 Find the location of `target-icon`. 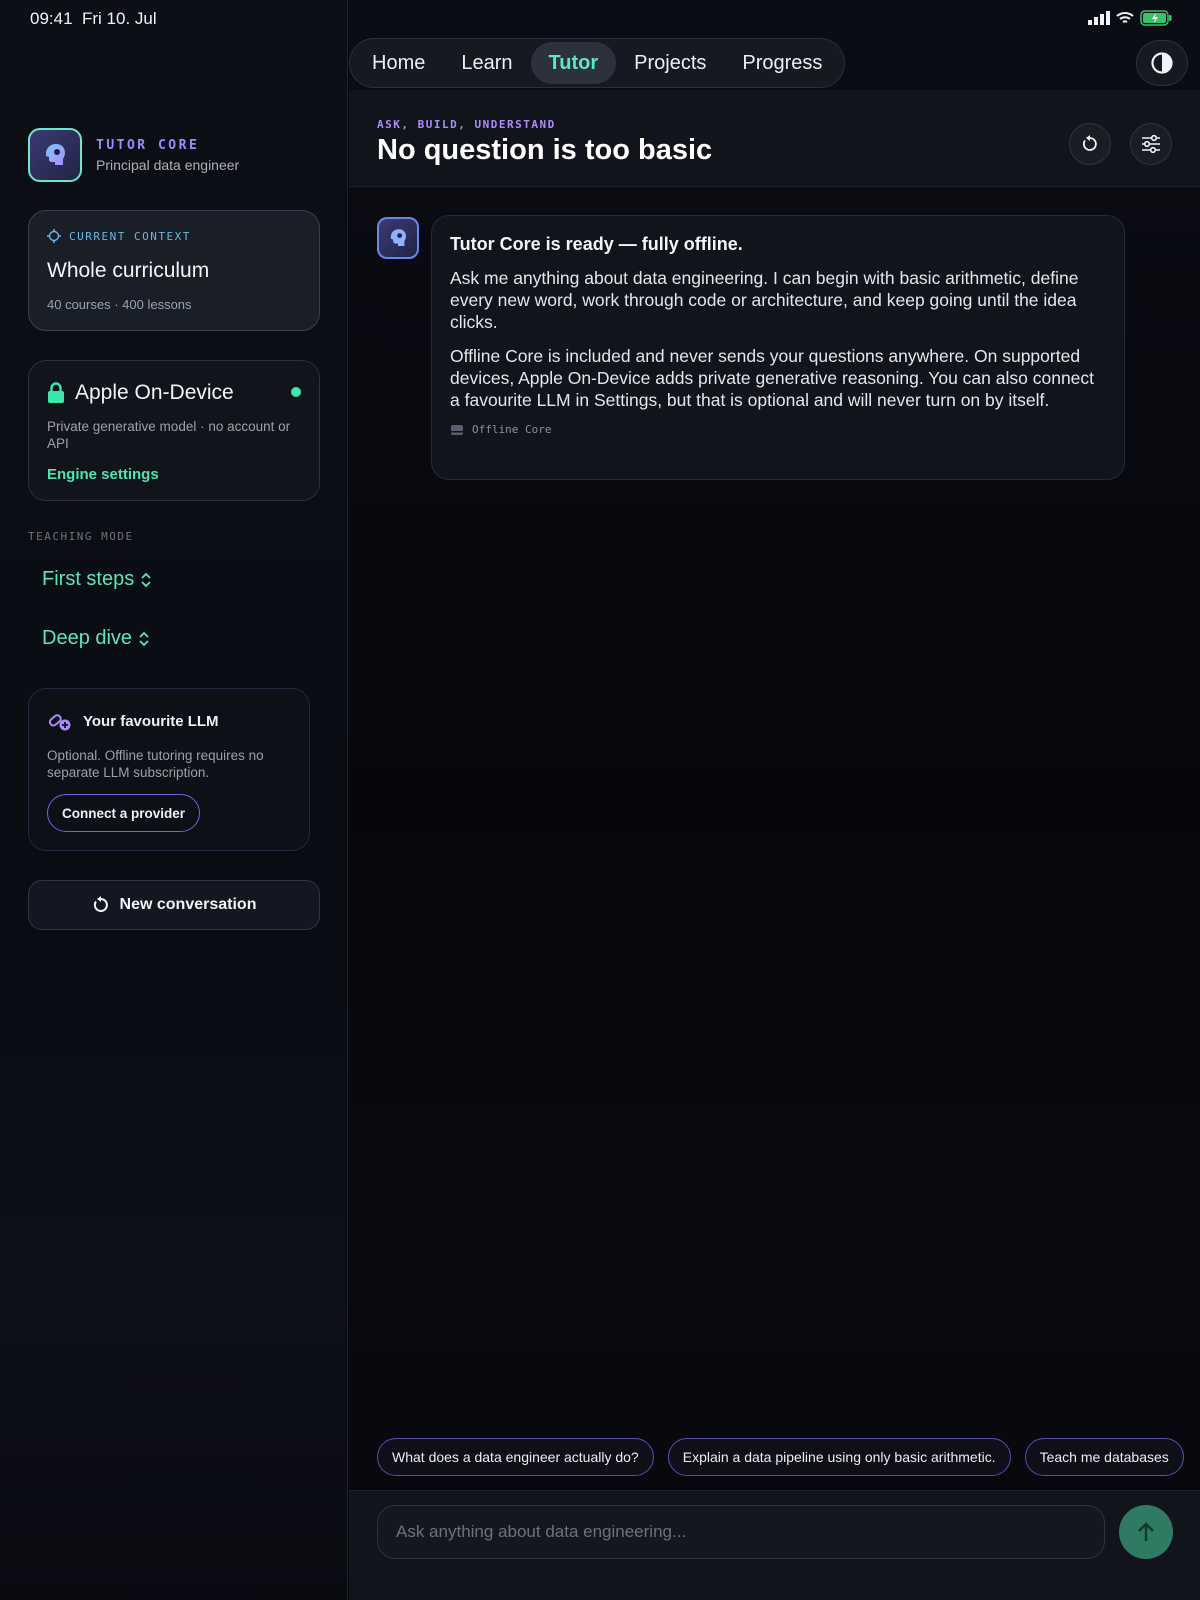

target-icon is located at coordinates (54, 236).